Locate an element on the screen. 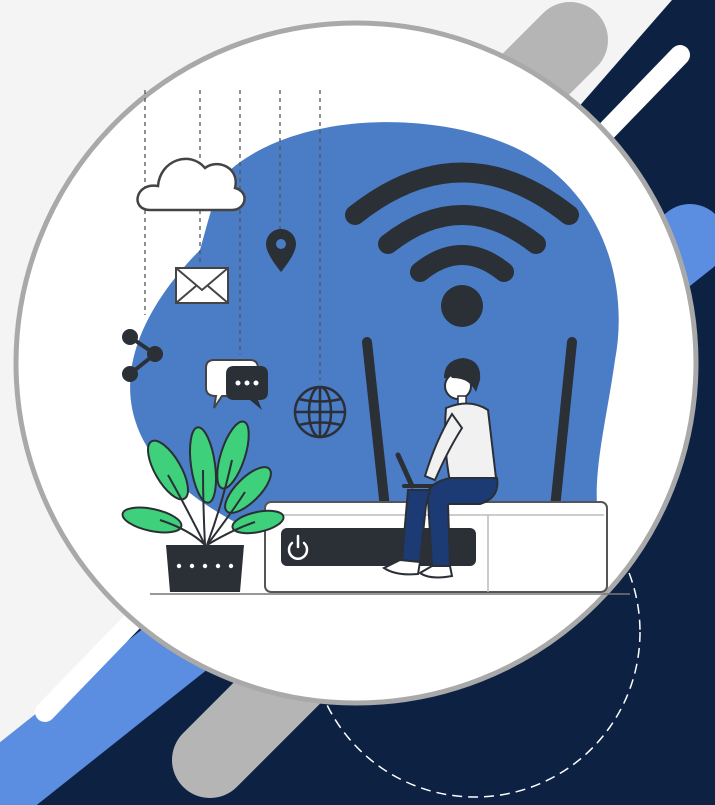 This screenshot has width=715, height=805. location-pin-dot is located at coordinates (281, 244).